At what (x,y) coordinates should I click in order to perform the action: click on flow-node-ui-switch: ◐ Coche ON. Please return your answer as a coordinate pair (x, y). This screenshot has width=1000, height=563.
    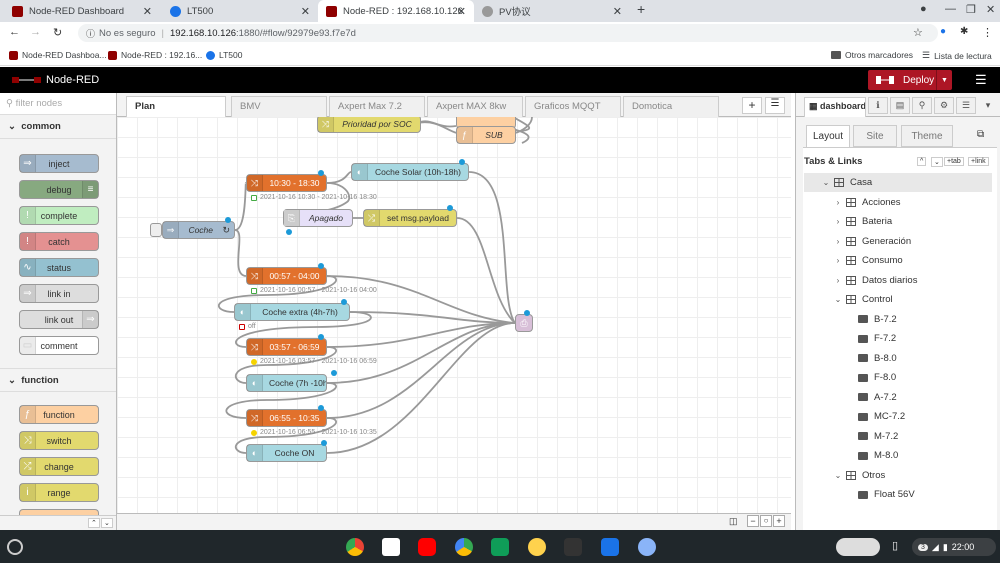
    Looking at the image, I should click on (286, 453).